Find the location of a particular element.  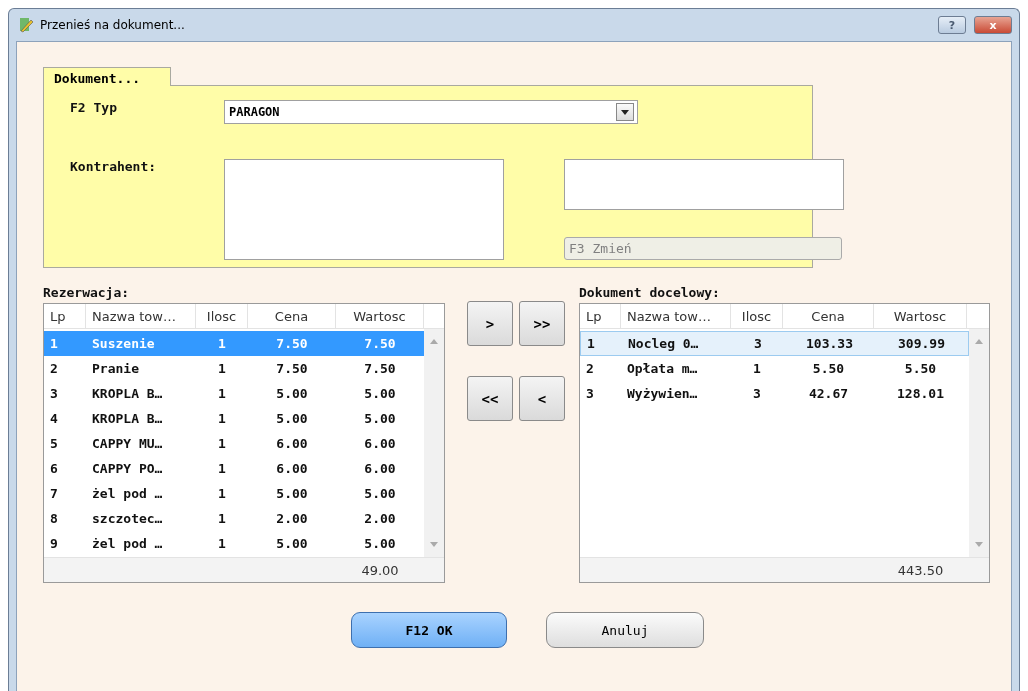

contractor-label: Kontrahent: is located at coordinates (114, 167).